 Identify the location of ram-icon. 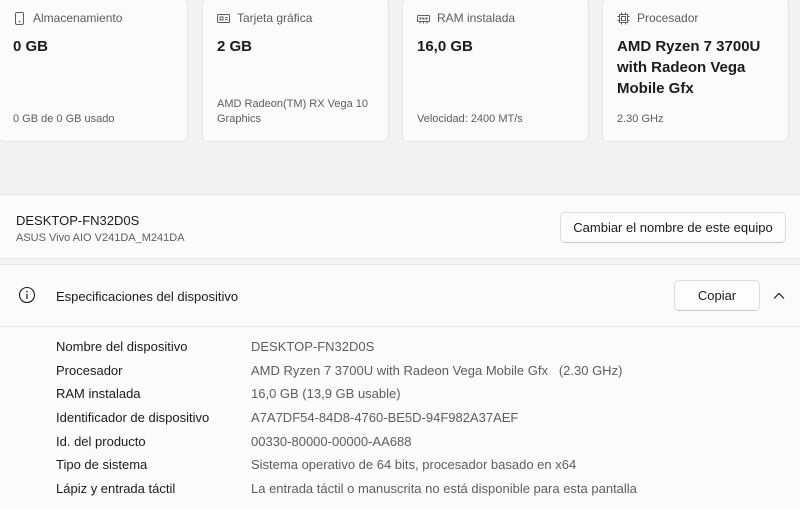
(423, 18).